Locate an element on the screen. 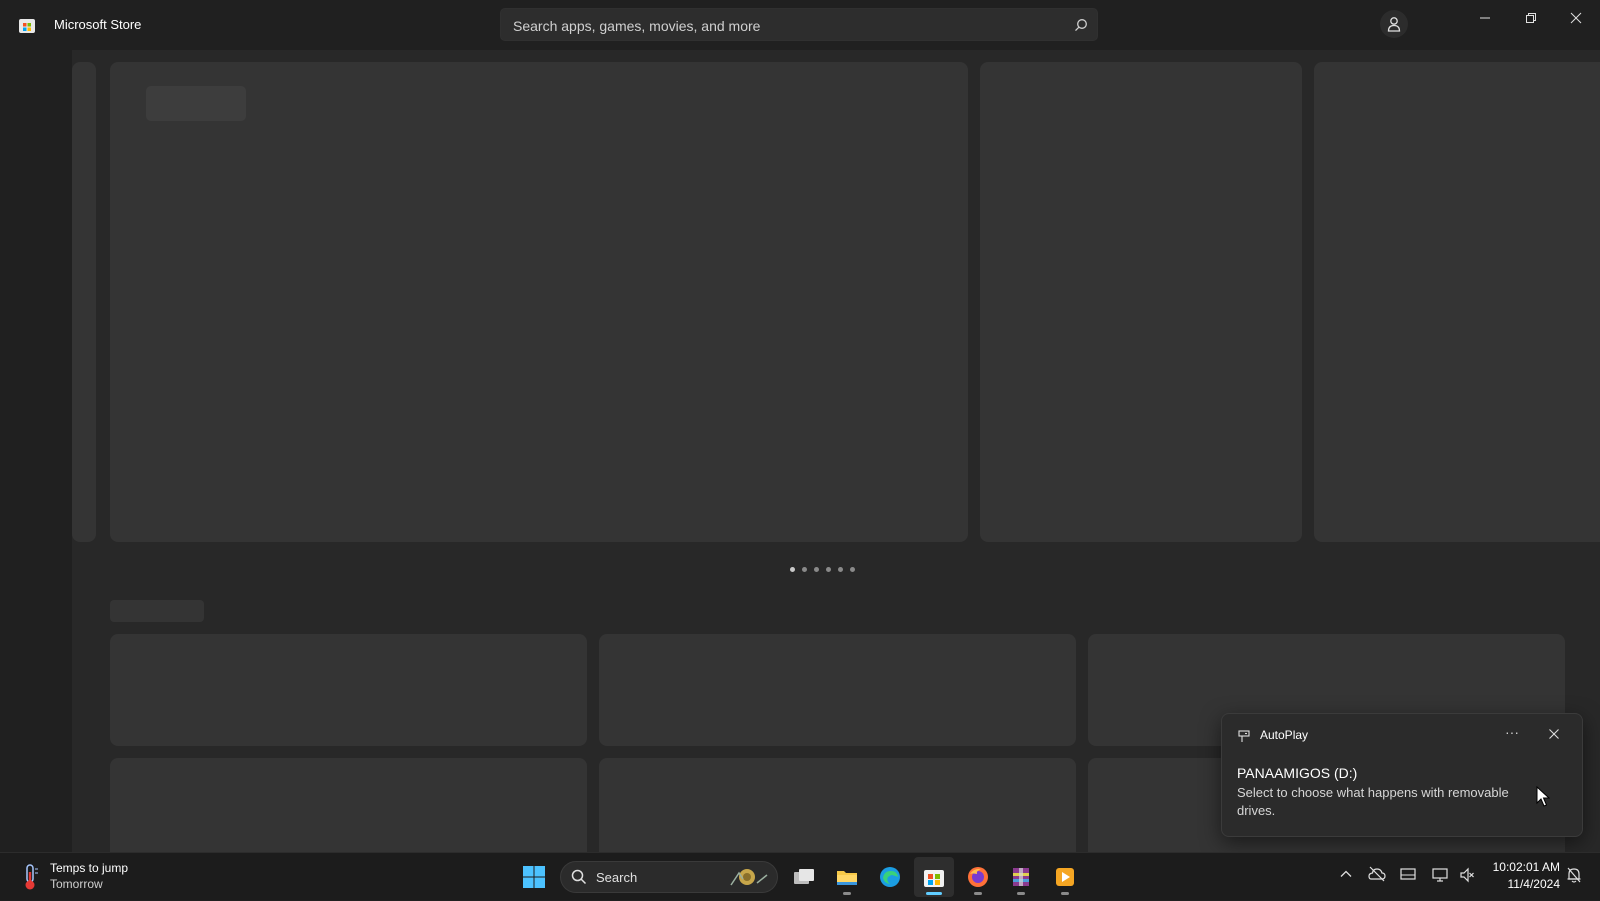 The width and height of the screenshot is (1600, 901). weather-subtitle: Tomorrow is located at coordinates (76, 884).